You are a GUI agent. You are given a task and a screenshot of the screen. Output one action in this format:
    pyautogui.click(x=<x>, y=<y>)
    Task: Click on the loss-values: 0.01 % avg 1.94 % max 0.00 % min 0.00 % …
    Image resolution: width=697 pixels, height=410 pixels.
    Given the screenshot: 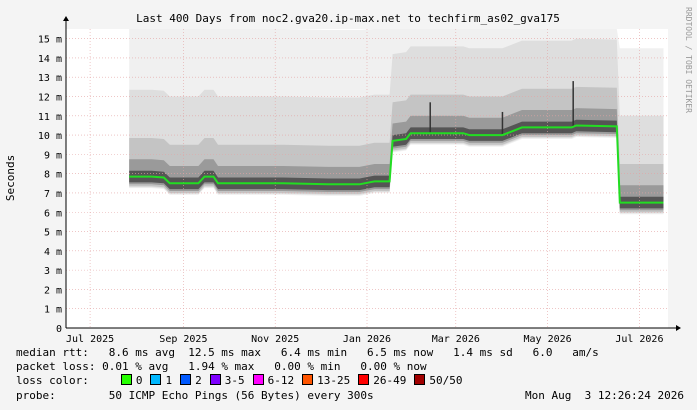 What is the action you would take?
    pyautogui.click(x=261, y=366)
    